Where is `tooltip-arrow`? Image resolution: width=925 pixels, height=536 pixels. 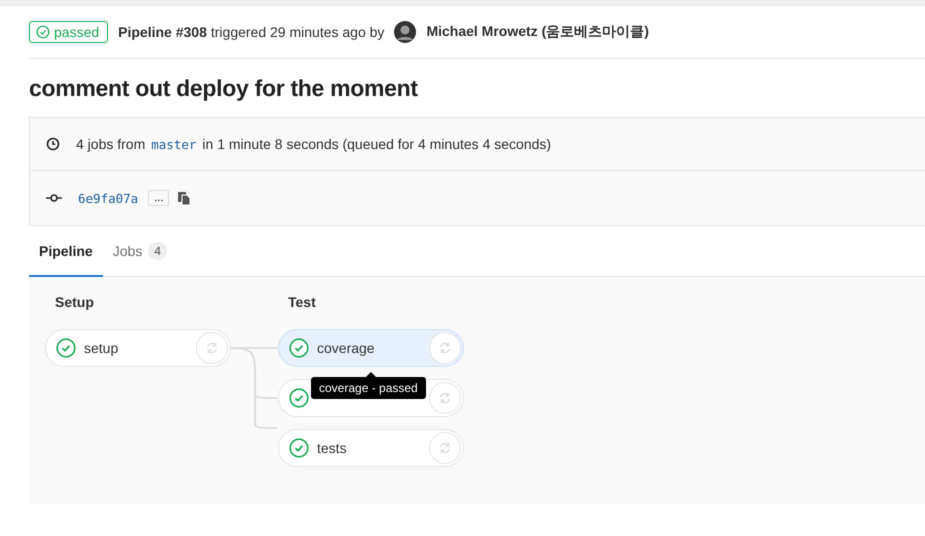
tooltip-arrow is located at coordinates (371, 374).